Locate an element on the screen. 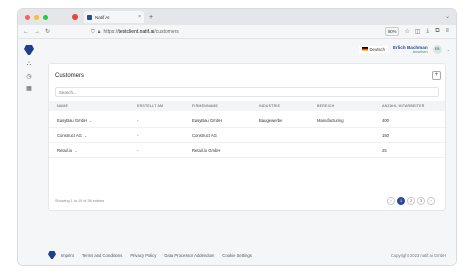 The image size is (474, 276). cell-name-text: Construct AG is located at coordinates (69, 135).